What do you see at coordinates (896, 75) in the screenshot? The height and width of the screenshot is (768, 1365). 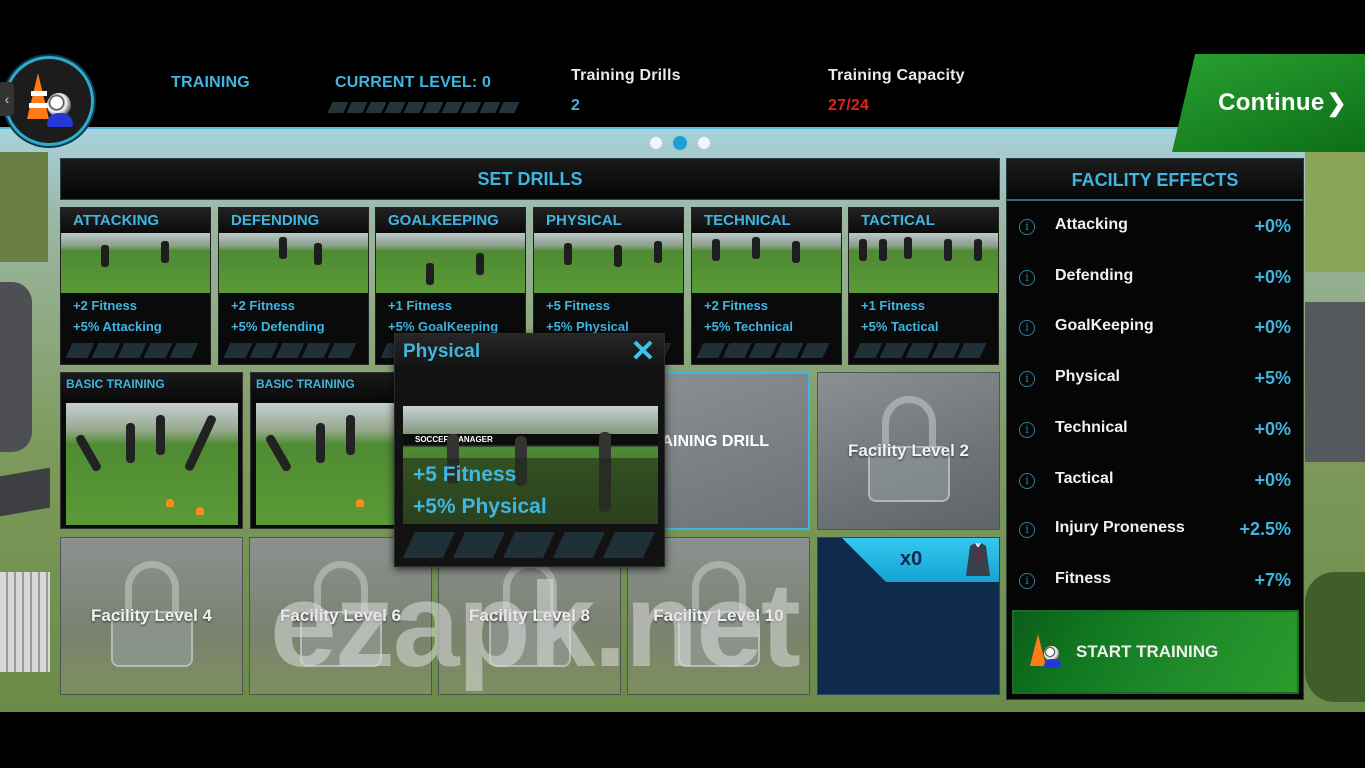 I see `training-capacity-label: Training Capacity` at bounding box center [896, 75].